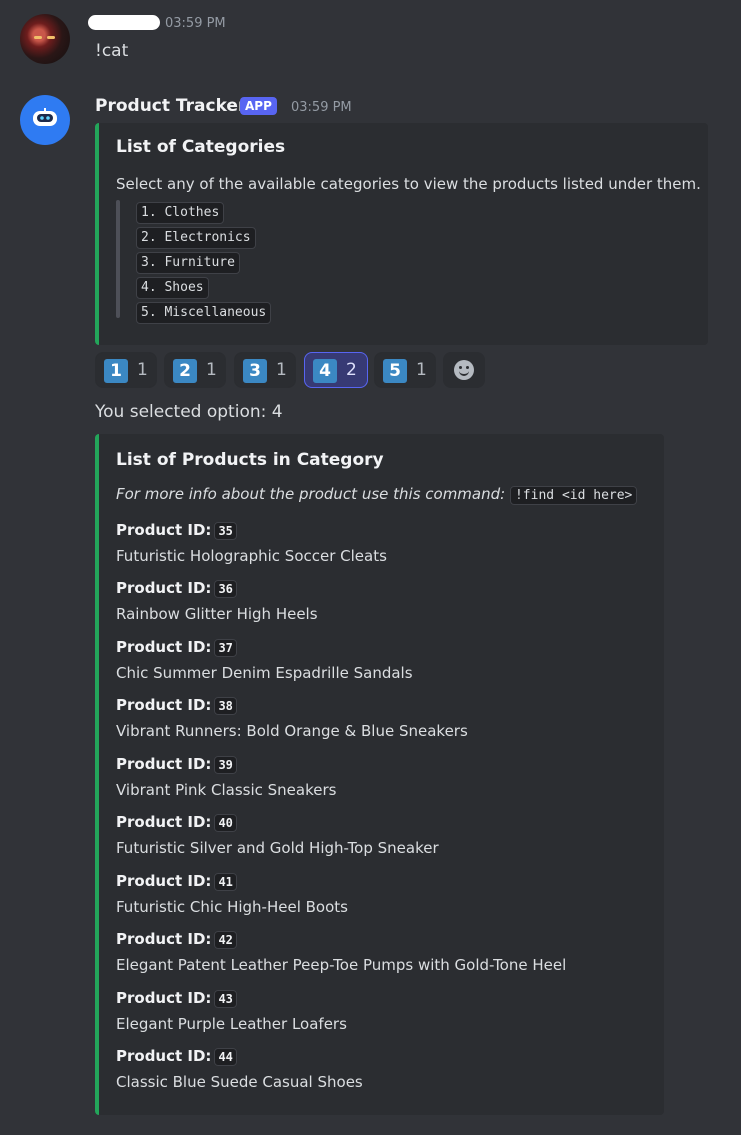  I want to click on embed-title: List of Categories, so click(201, 147).